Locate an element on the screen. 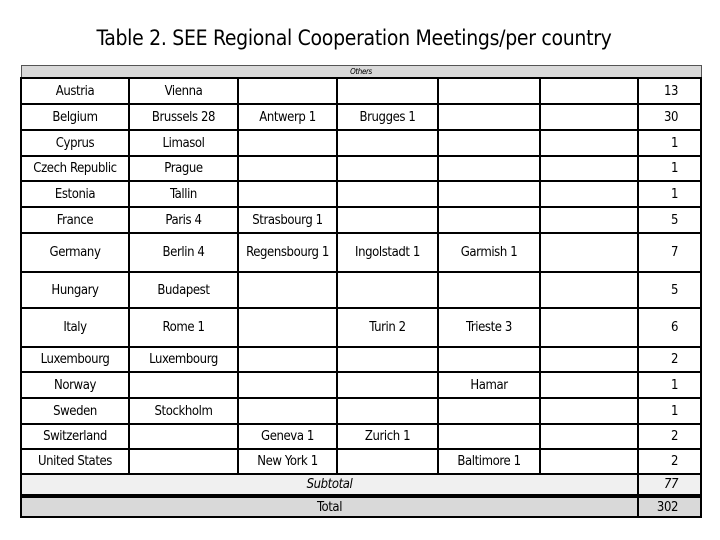 The height and width of the screenshot is (540, 720). subtotal-row-label: Subtotal is located at coordinates (329, 485).